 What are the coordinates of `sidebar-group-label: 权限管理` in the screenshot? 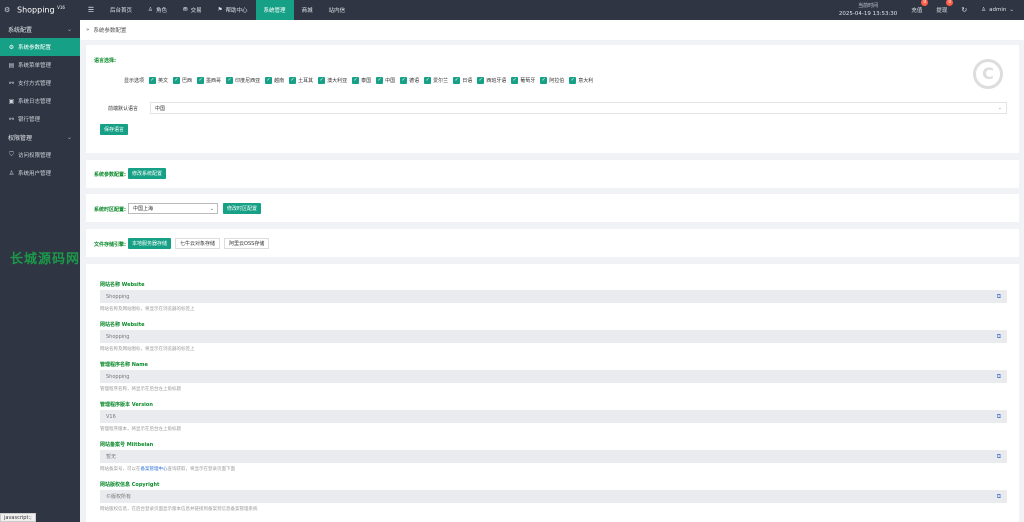 It's located at (20, 138).